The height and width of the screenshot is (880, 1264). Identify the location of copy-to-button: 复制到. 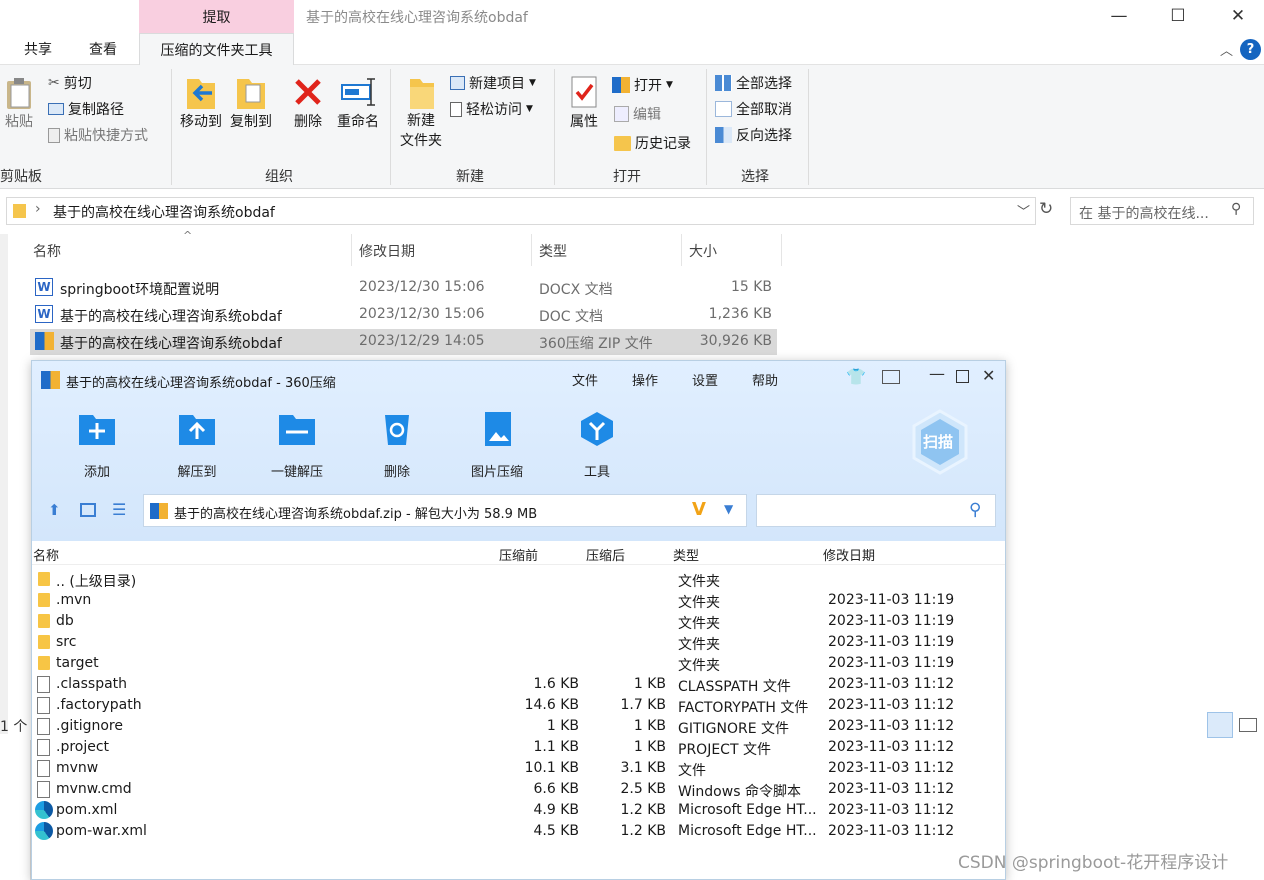
(251, 102).